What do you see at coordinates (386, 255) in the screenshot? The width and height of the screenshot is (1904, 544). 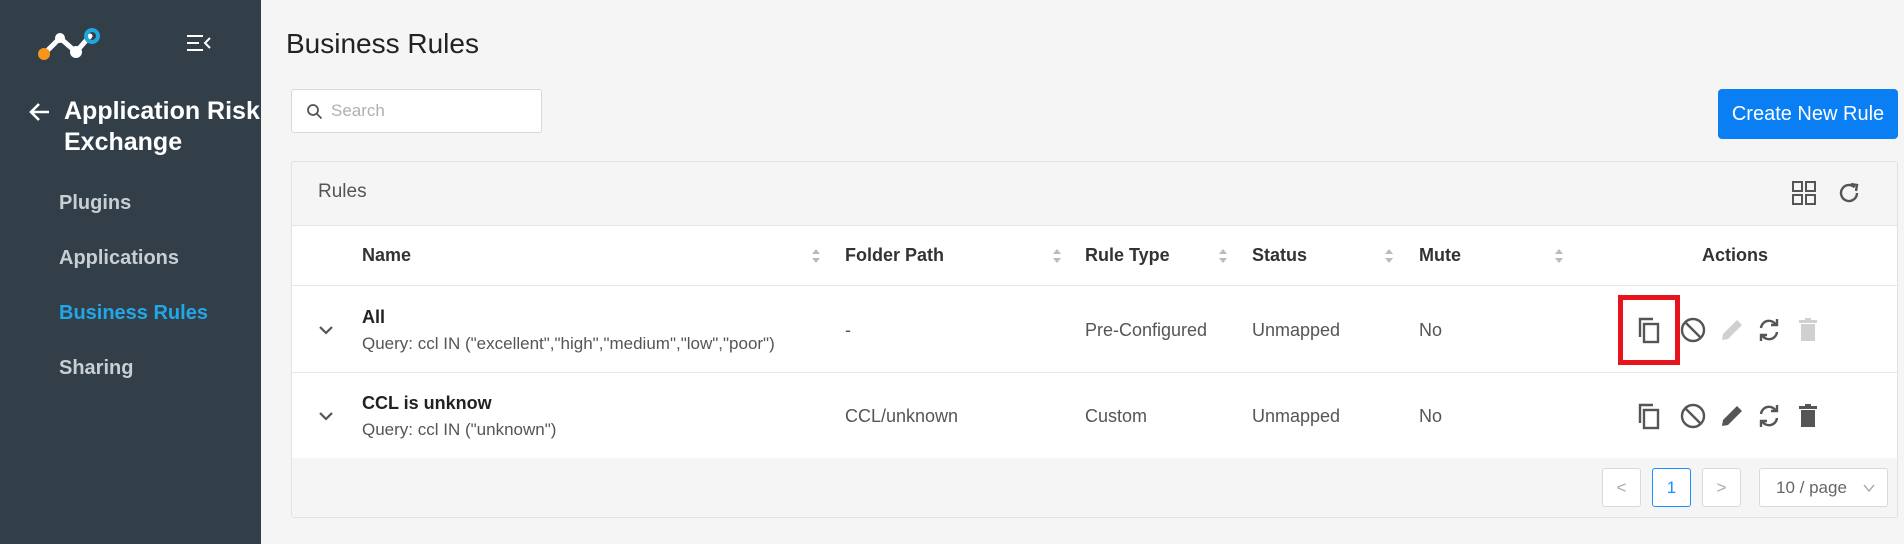 I see `column-name: Name` at bounding box center [386, 255].